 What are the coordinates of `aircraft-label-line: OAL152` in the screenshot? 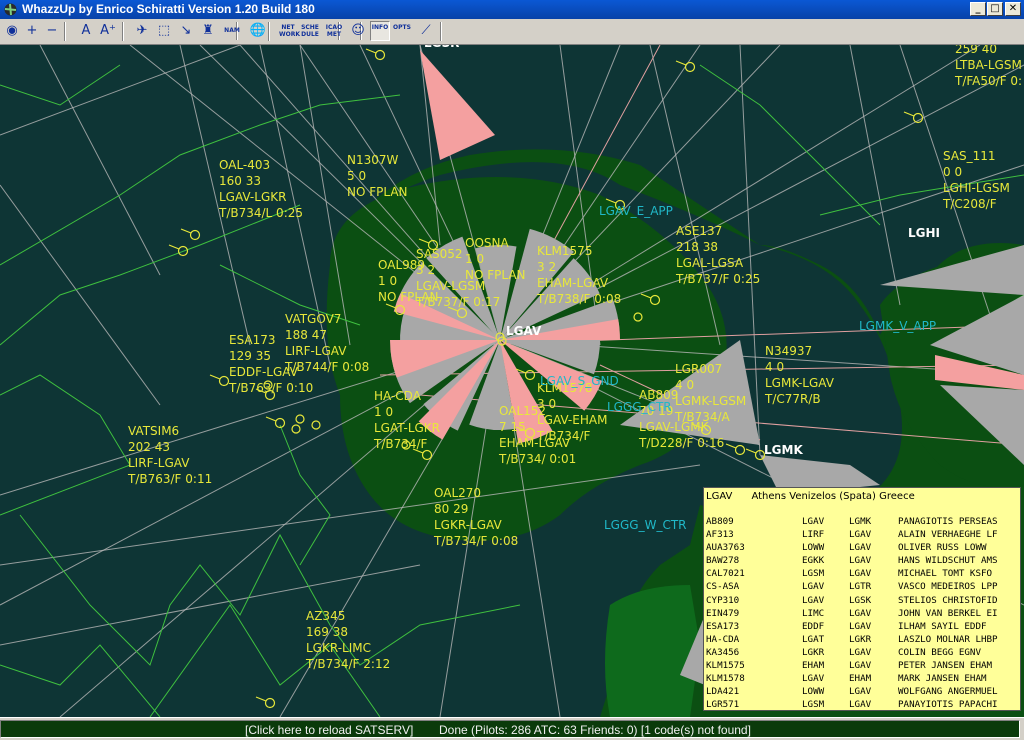 It's located at (522, 411).